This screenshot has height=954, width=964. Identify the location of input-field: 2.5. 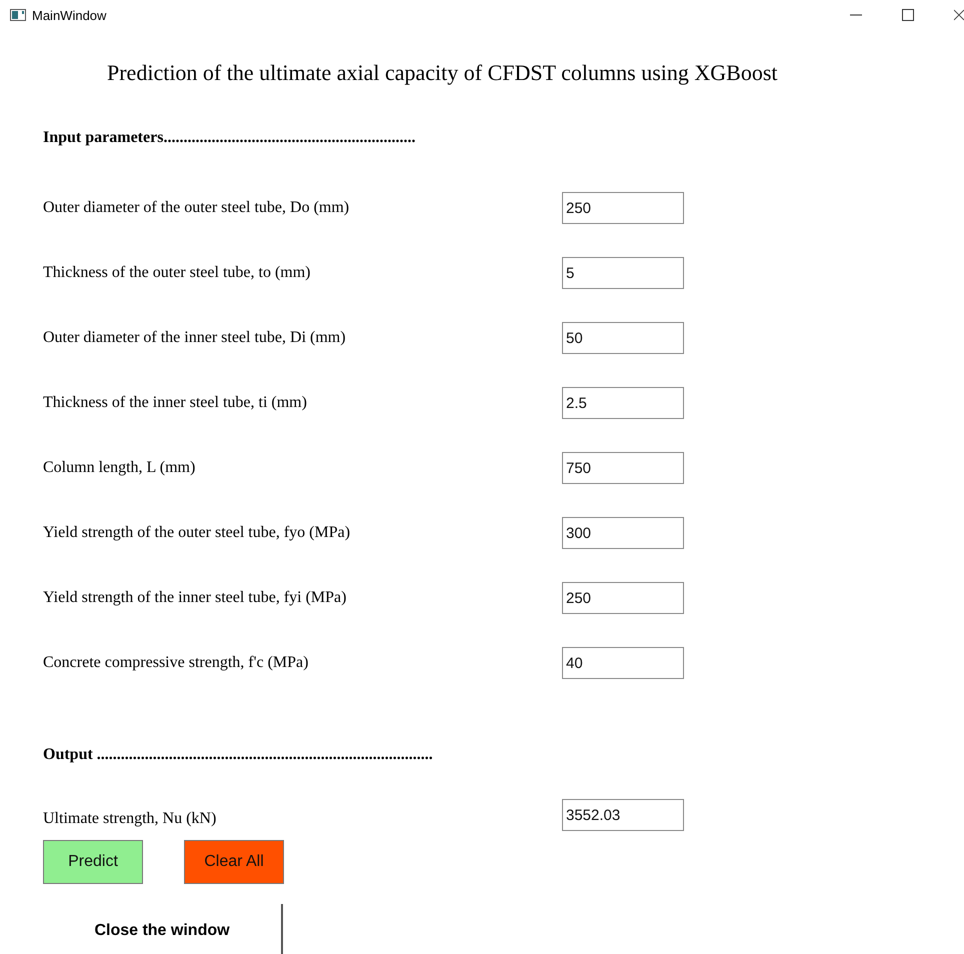
(623, 403).